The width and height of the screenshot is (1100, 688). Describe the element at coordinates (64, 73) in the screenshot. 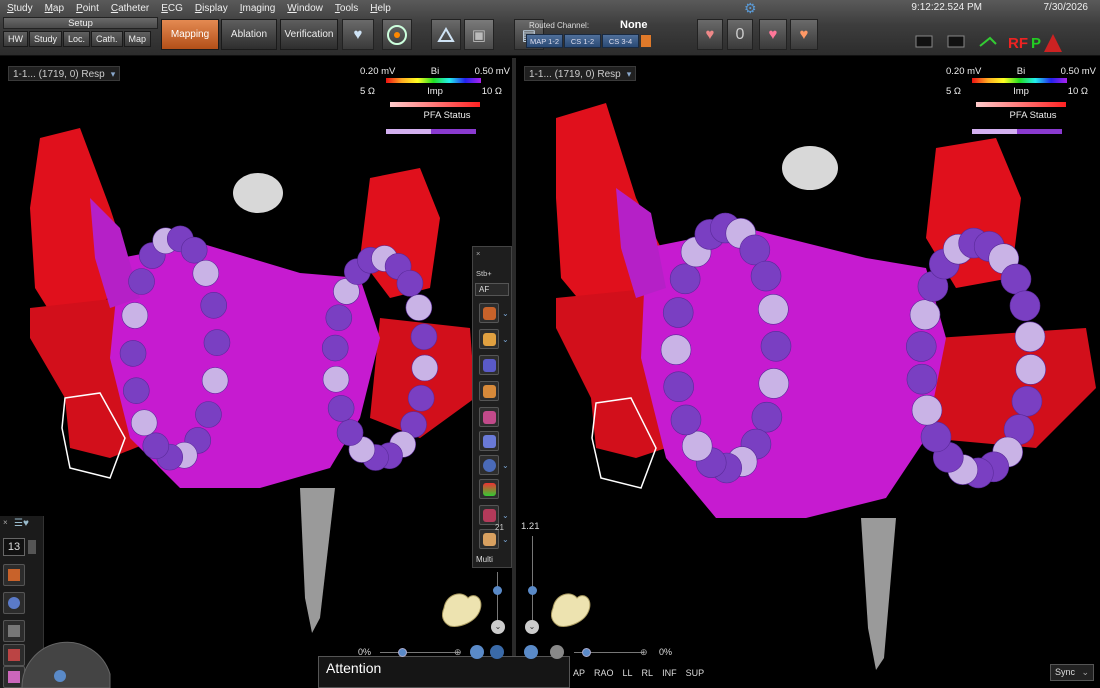

I see `left-view-label: 1-1... (1719, 0) Resp ▾` at that location.